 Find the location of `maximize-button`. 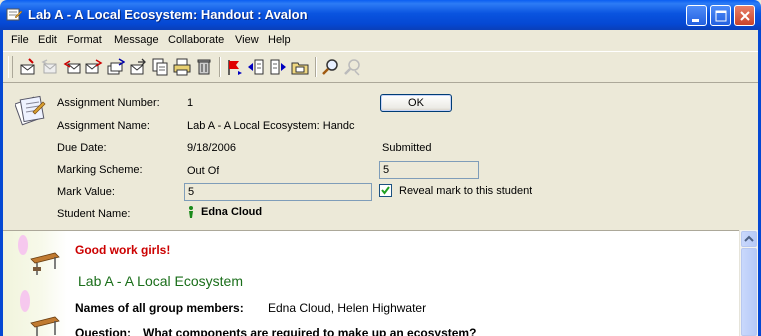

maximize-button is located at coordinates (720, 15).